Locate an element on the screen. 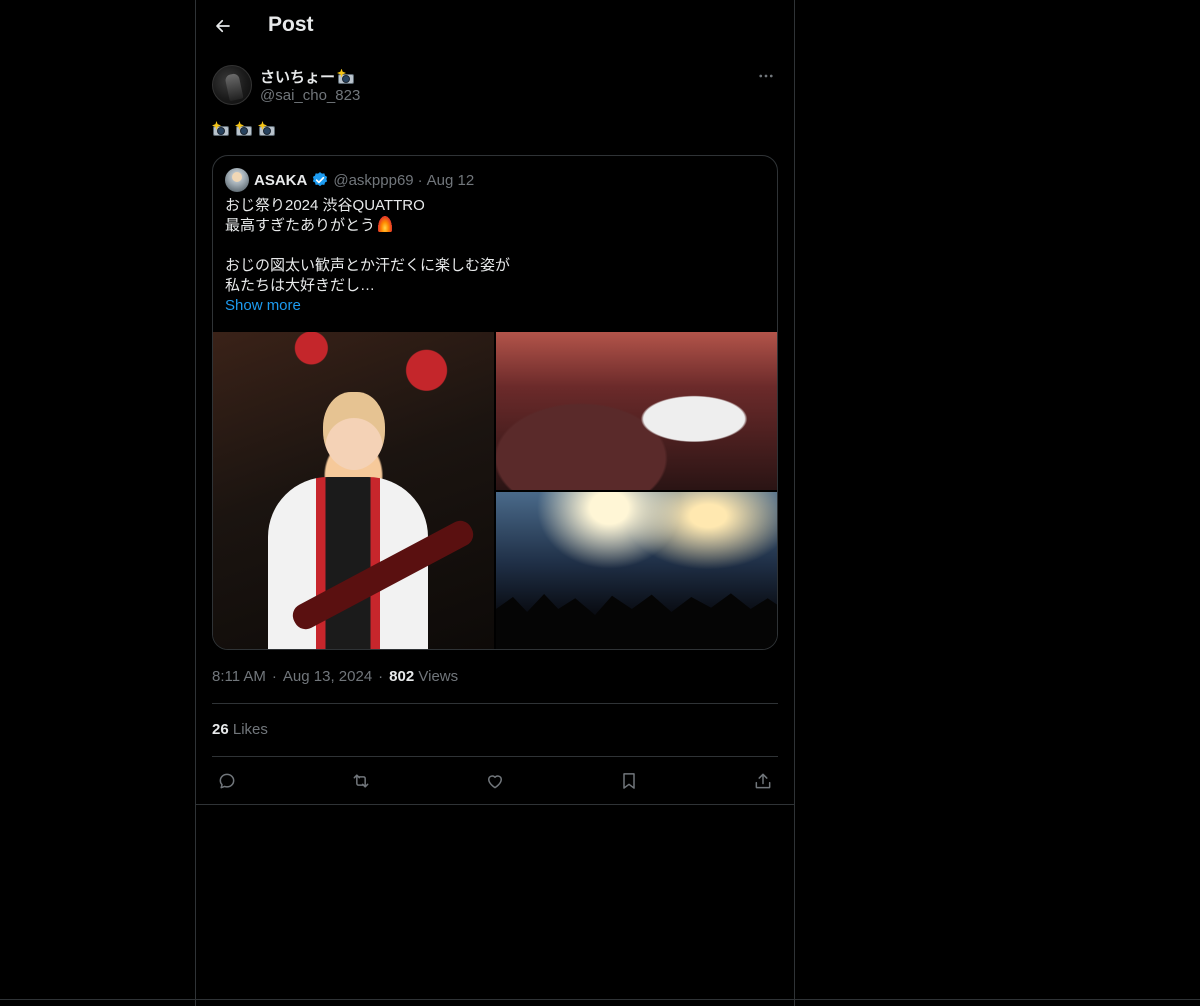  verified-badge-icon is located at coordinates (320, 179).